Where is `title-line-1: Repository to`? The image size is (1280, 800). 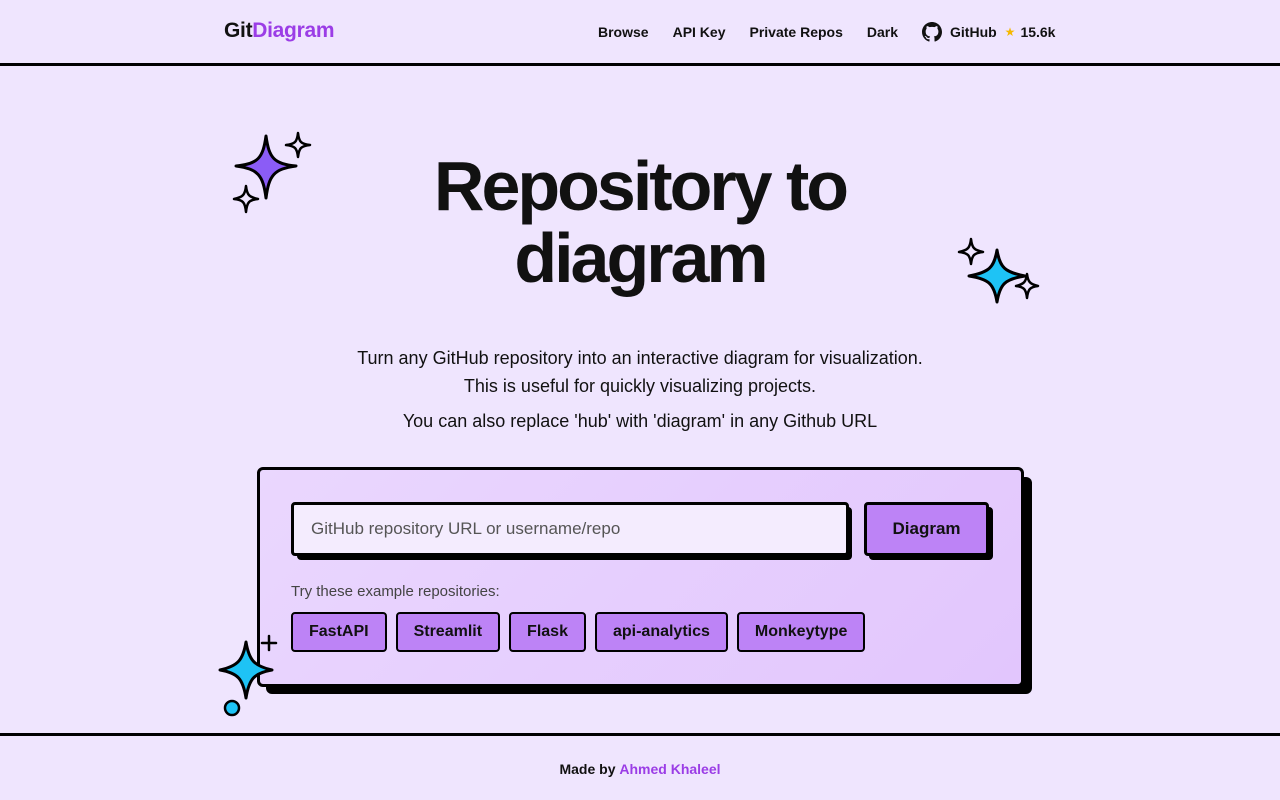
title-line-1: Repository to is located at coordinates (641, 186).